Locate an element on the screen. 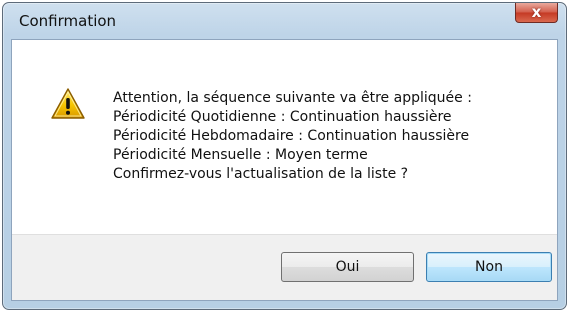  close-button: x is located at coordinates (536, 13).